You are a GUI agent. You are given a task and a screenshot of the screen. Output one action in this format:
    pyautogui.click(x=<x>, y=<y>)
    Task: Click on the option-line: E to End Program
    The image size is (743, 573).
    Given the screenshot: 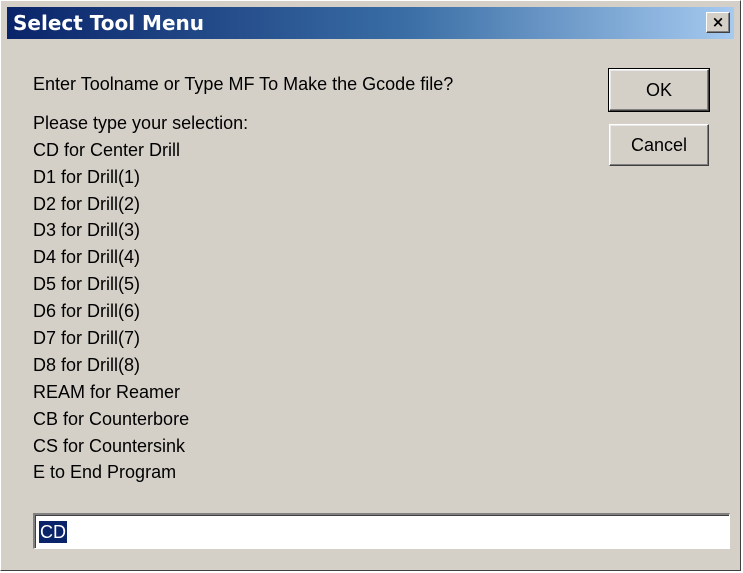 What is the action you would take?
    pyautogui.click(x=105, y=472)
    